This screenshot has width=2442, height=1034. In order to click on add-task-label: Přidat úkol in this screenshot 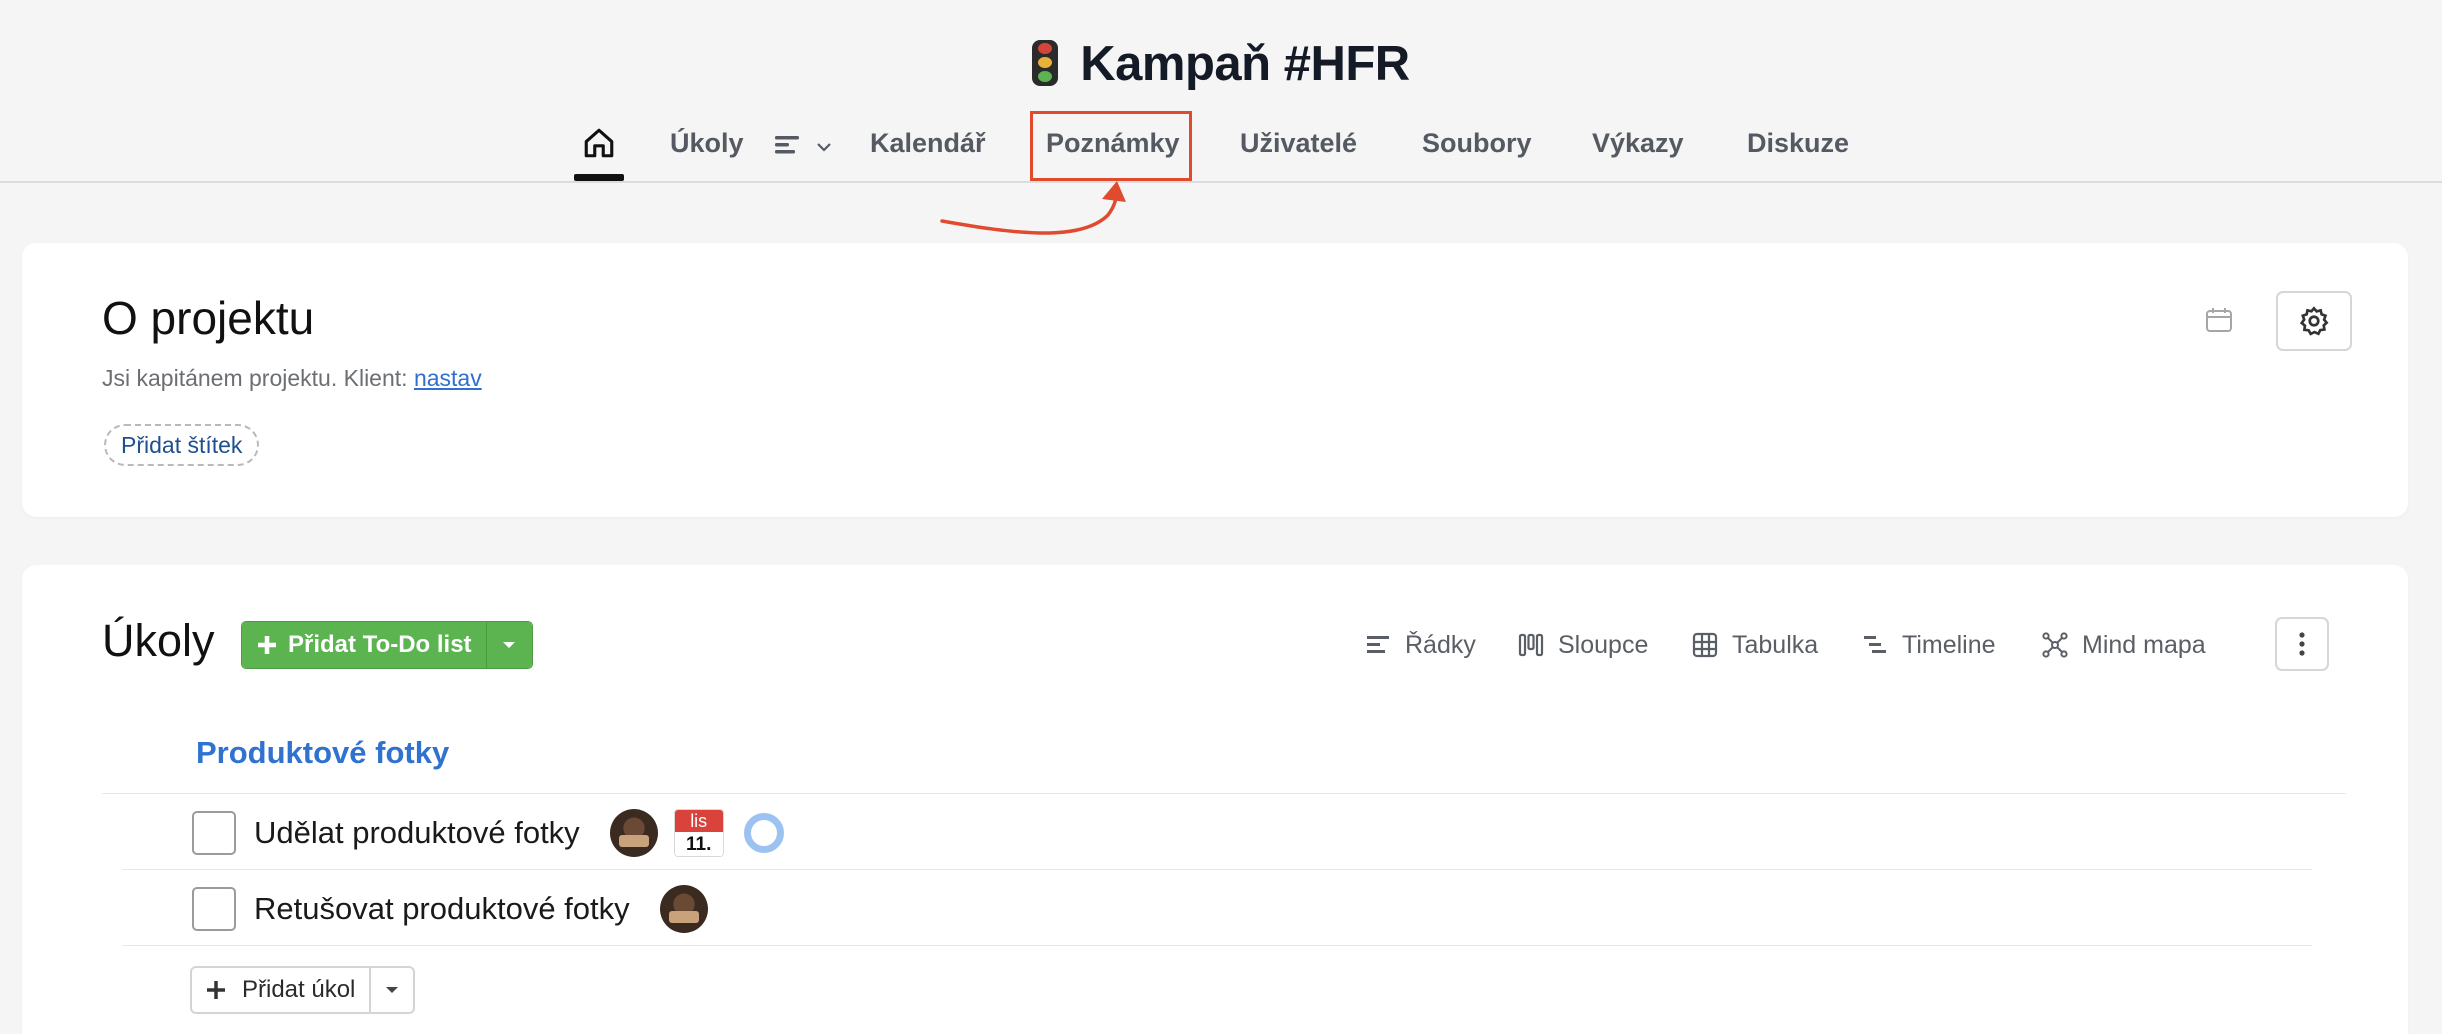, I will do `click(299, 989)`.